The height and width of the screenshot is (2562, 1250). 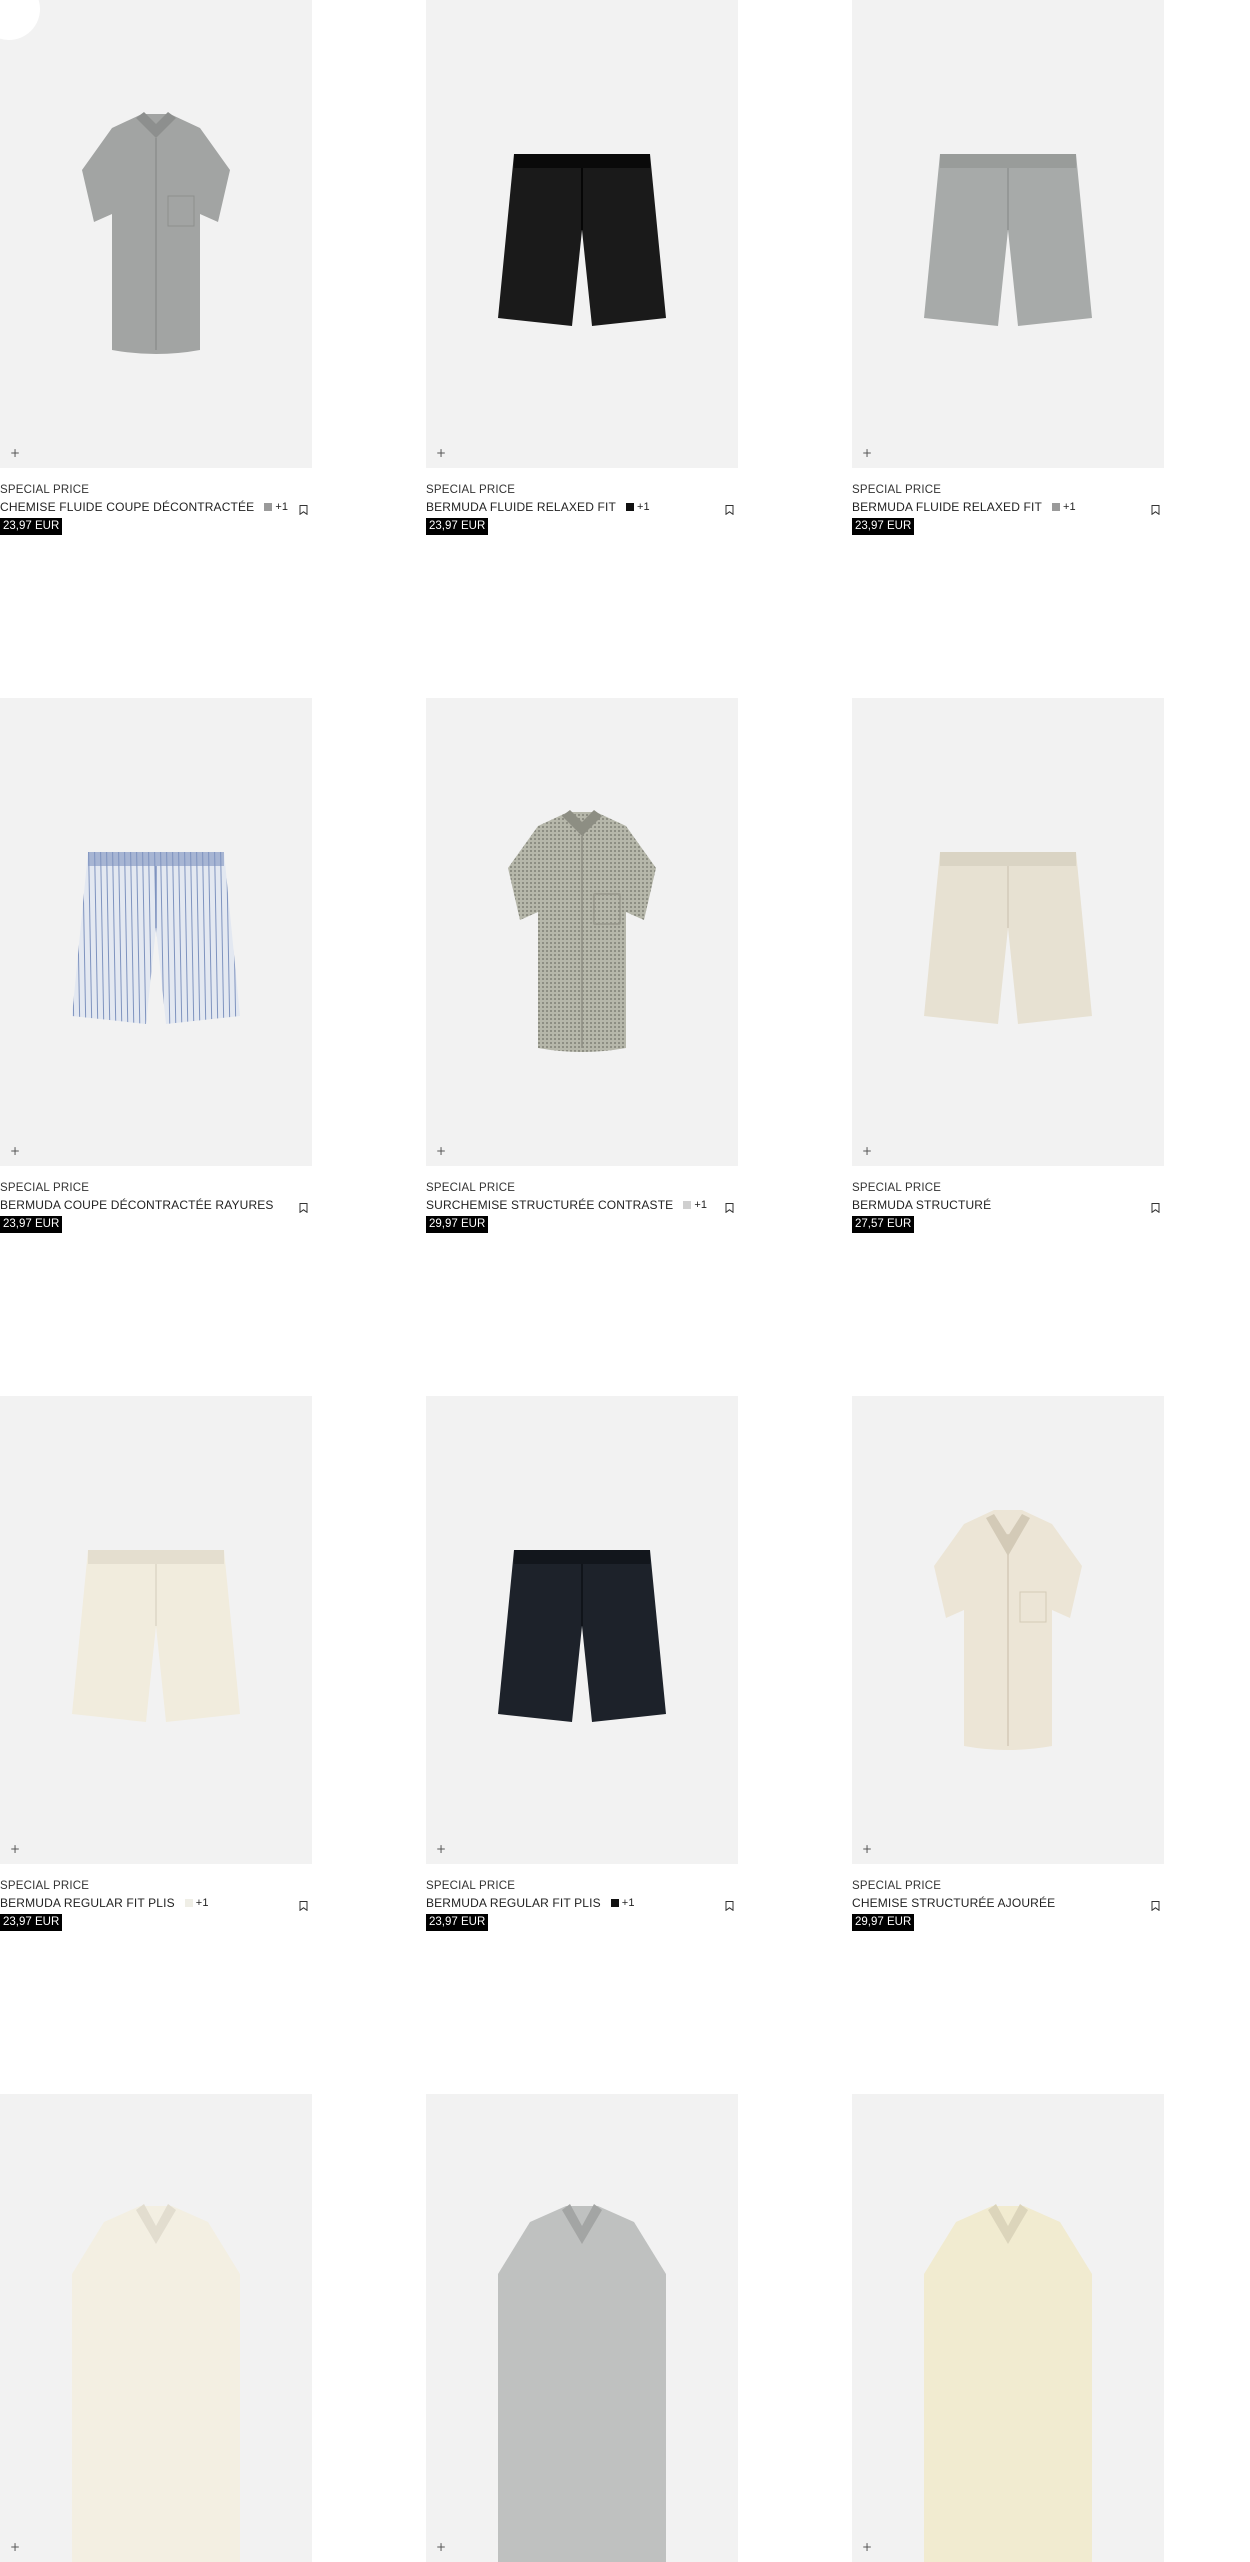 I want to click on product-name: BERMUDA COUPE DÉCONTRACTÉE RAYURES, so click(x=137, y=1205).